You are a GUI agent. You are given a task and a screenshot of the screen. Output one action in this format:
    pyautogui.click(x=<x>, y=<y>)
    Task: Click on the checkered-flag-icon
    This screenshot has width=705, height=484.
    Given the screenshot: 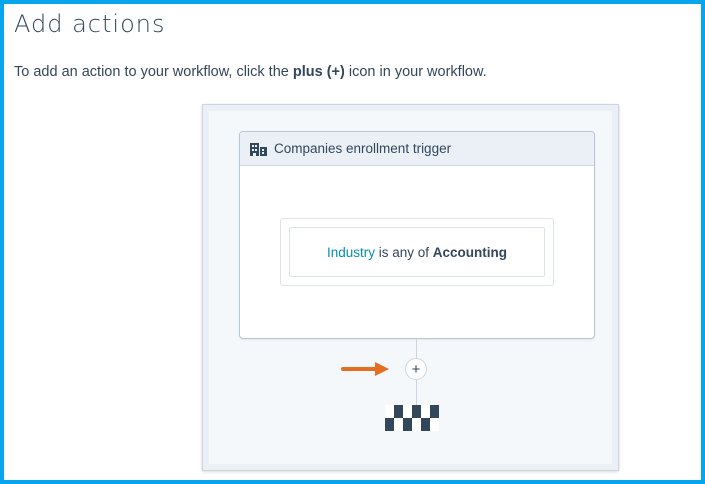 What is the action you would take?
    pyautogui.click(x=412, y=418)
    